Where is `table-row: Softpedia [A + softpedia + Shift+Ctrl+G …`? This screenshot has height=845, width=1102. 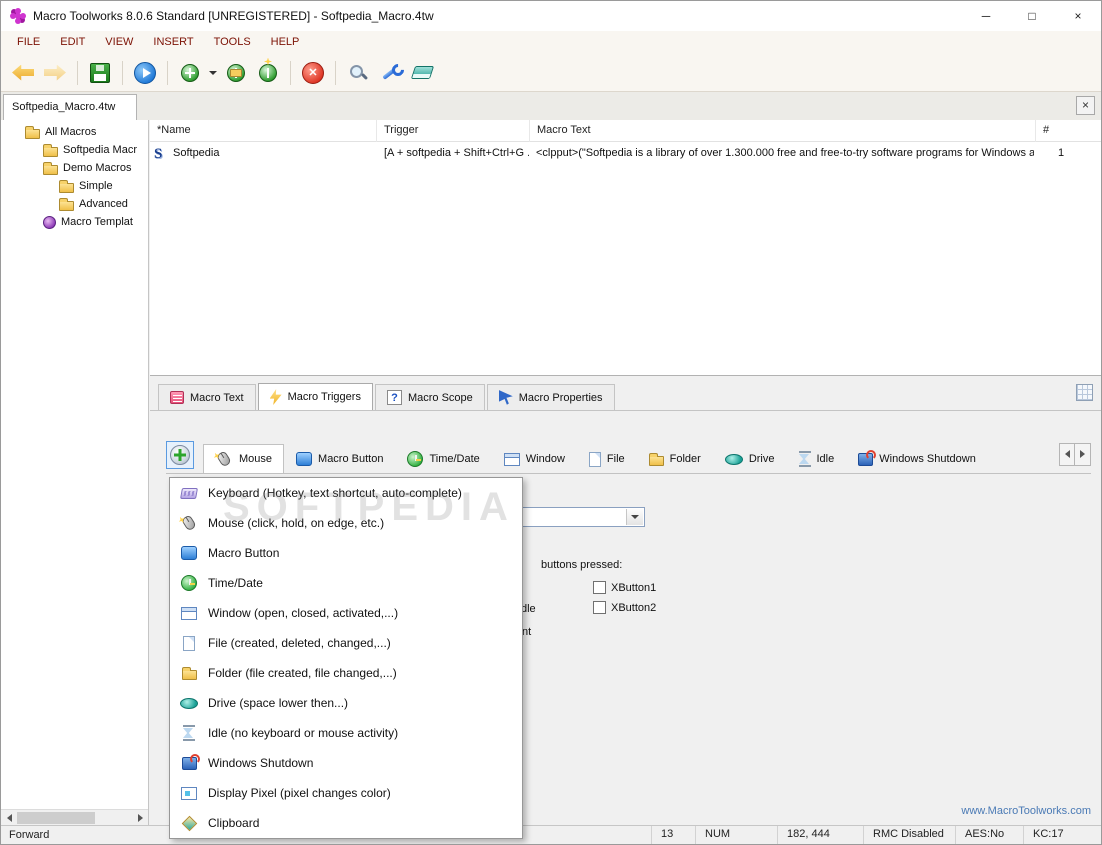 table-row: Softpedia [A + softpedia + Shift+Ctrl+G … is located at coordinates (625, 153).